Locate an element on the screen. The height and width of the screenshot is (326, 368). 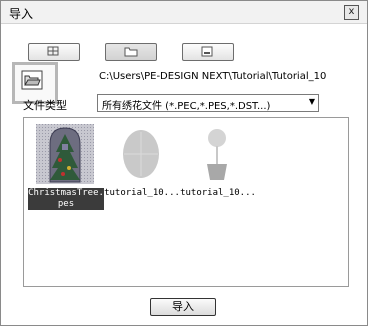
file-name: ChristmasTree. pes is located at coordinates (66, 199).